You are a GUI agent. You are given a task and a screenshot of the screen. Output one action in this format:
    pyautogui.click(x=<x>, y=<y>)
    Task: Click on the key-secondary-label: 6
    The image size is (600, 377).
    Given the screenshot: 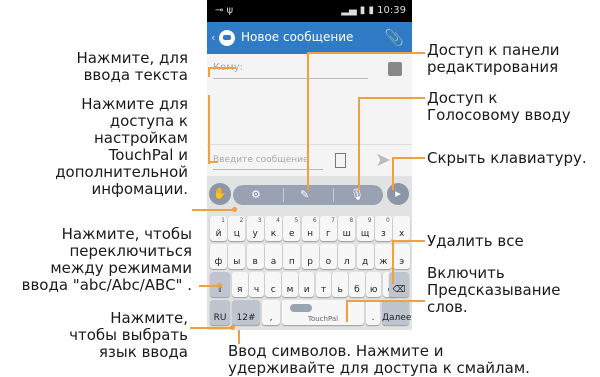 What is the action you would take?
    pyautogui.click(x=314, y=220)
    